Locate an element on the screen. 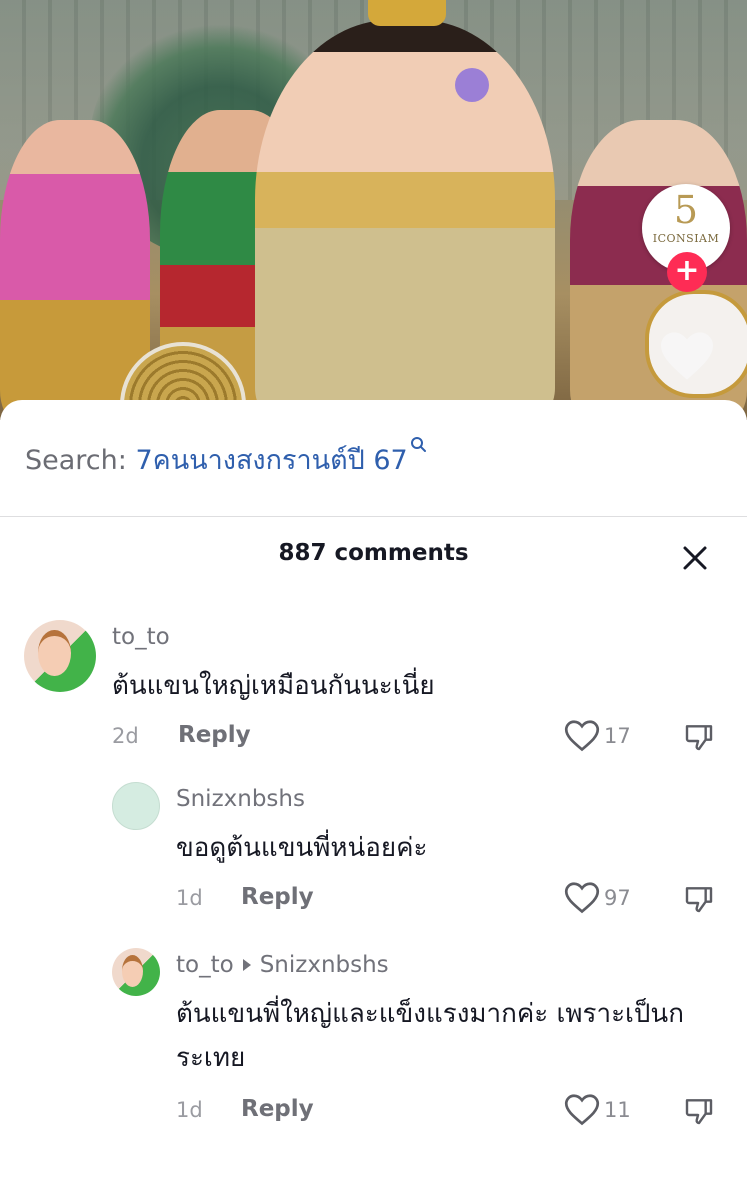 The width and height of the screenshot is (747, 1200). performer-center is located at coordinates (405, 220).